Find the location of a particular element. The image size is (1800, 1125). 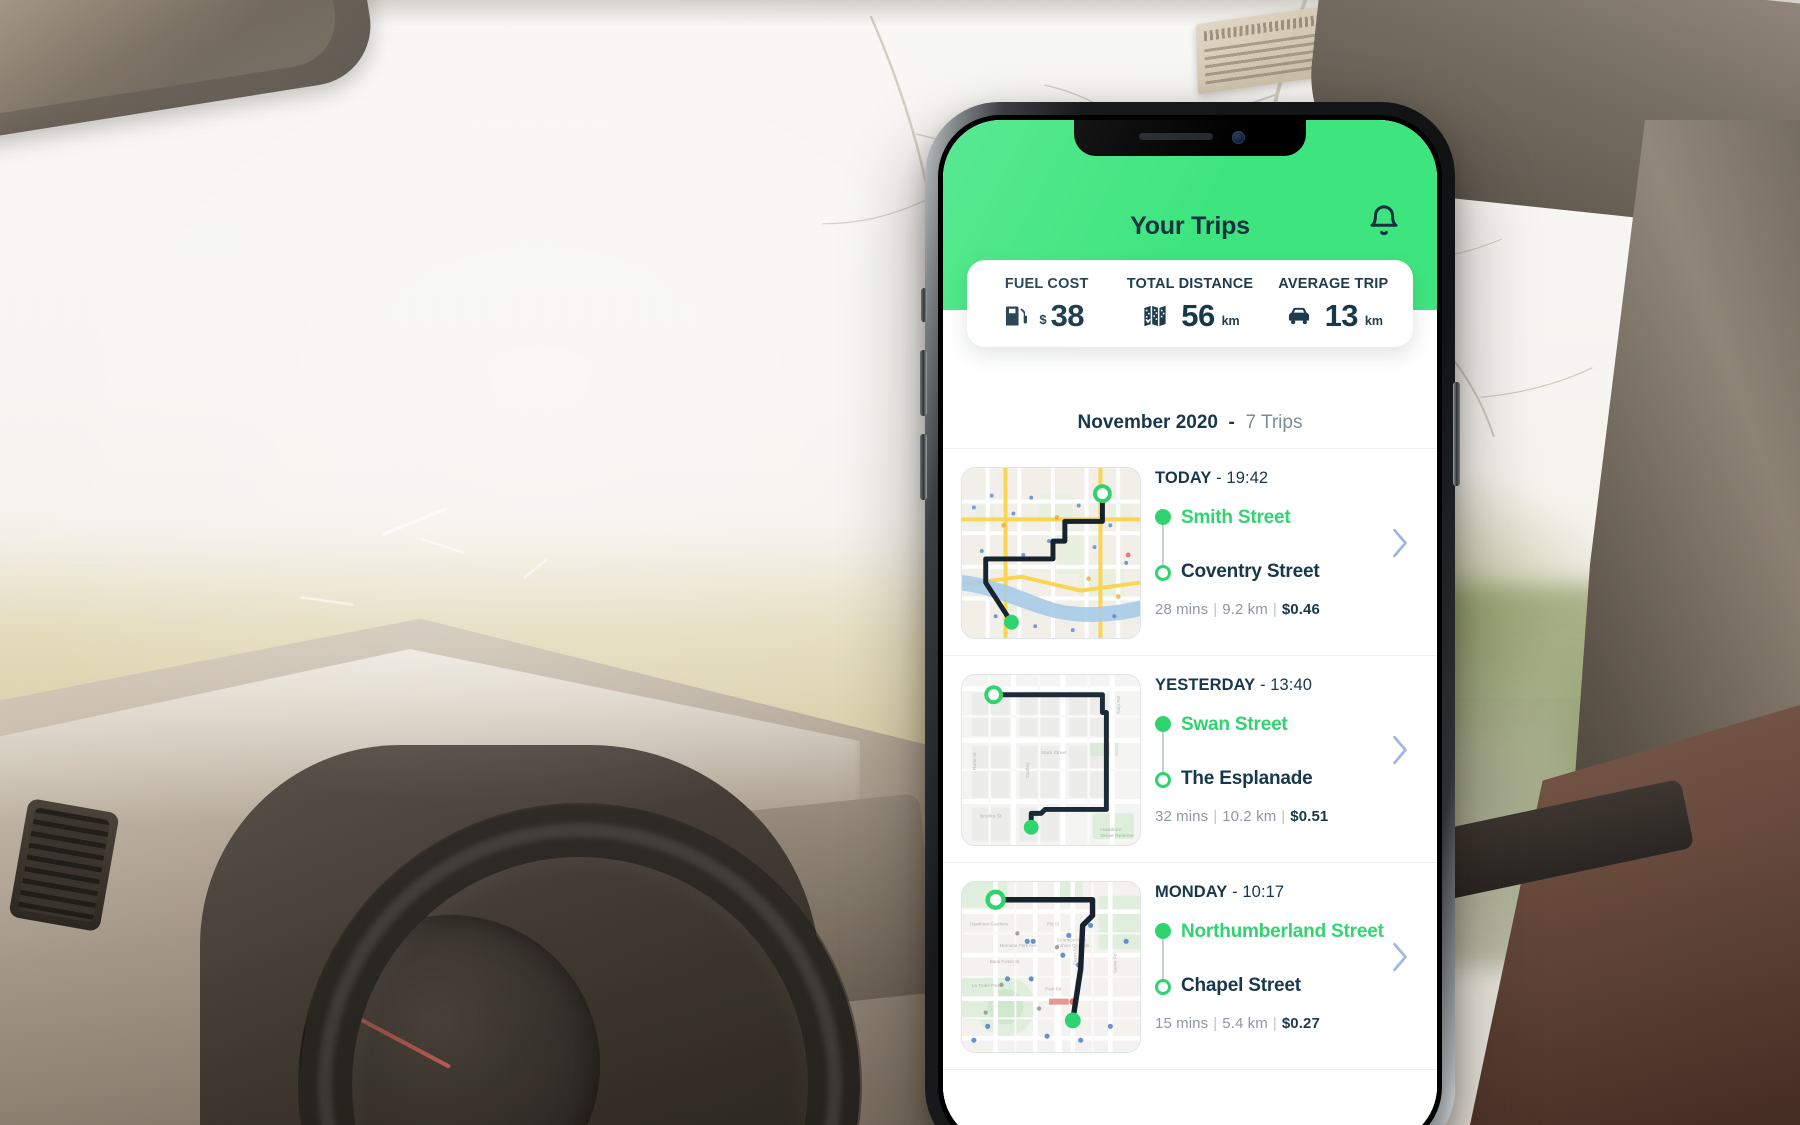

trip-when: YESTERDAY - 13:40 is located at coordinates (1285, 685).